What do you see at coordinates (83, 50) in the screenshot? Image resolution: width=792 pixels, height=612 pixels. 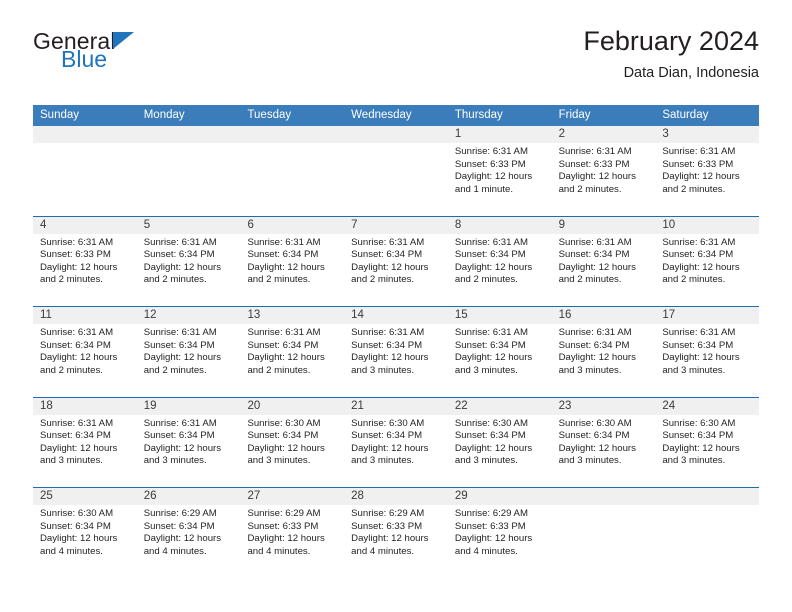 I see `general-blue-logo: General Blue` at bounding box center [83, 50].